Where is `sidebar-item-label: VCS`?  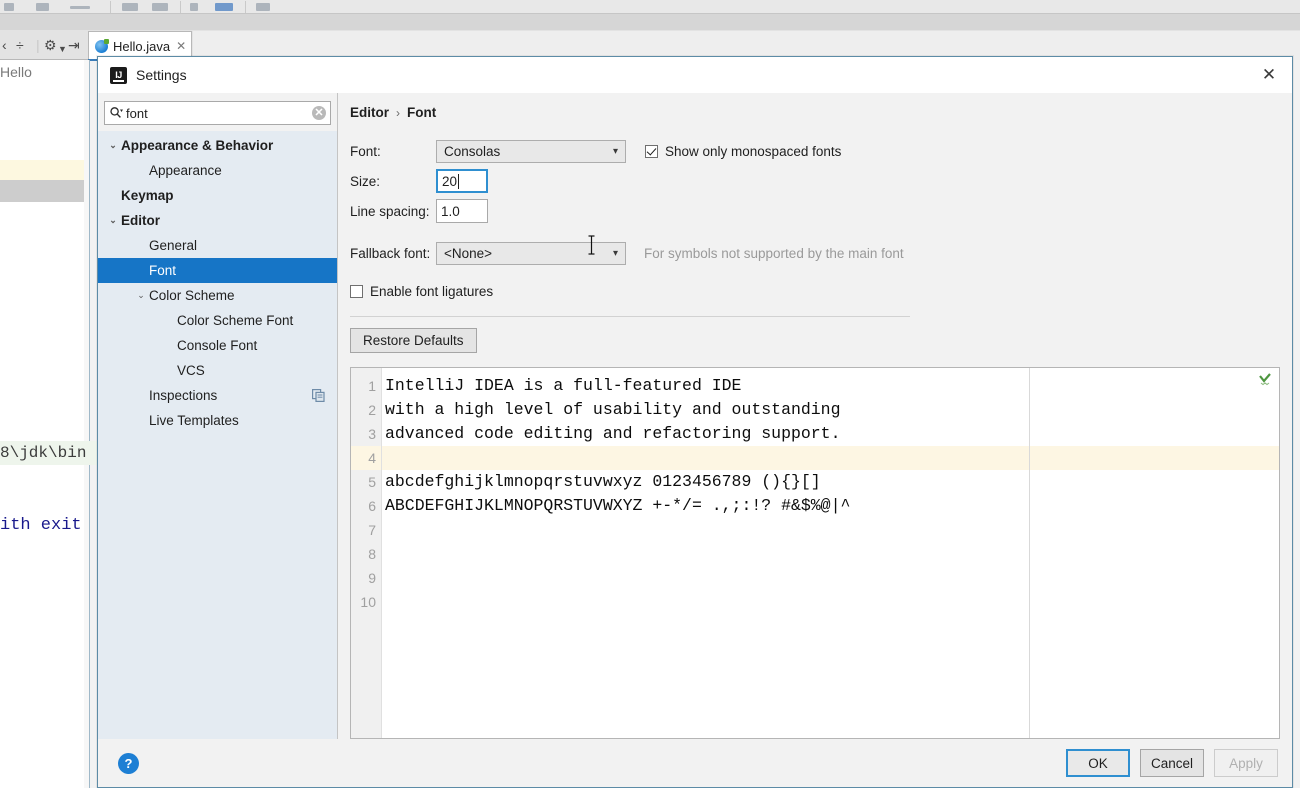 sidebar-item-label: VCS is located at coordinates (191, 370).